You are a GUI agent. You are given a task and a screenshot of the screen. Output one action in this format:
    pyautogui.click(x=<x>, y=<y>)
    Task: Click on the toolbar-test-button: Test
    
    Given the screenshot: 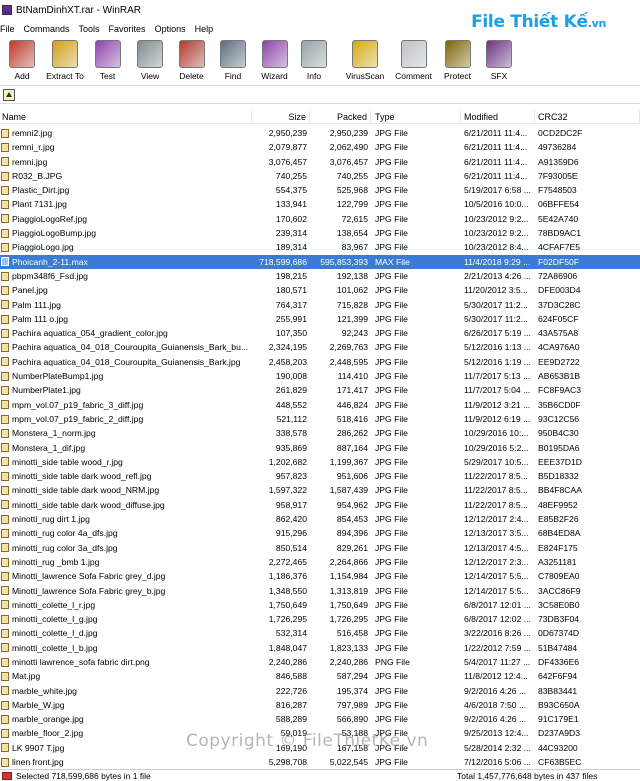 What is the action you would take?
    pyautogui.click(x=107, y=60)
    